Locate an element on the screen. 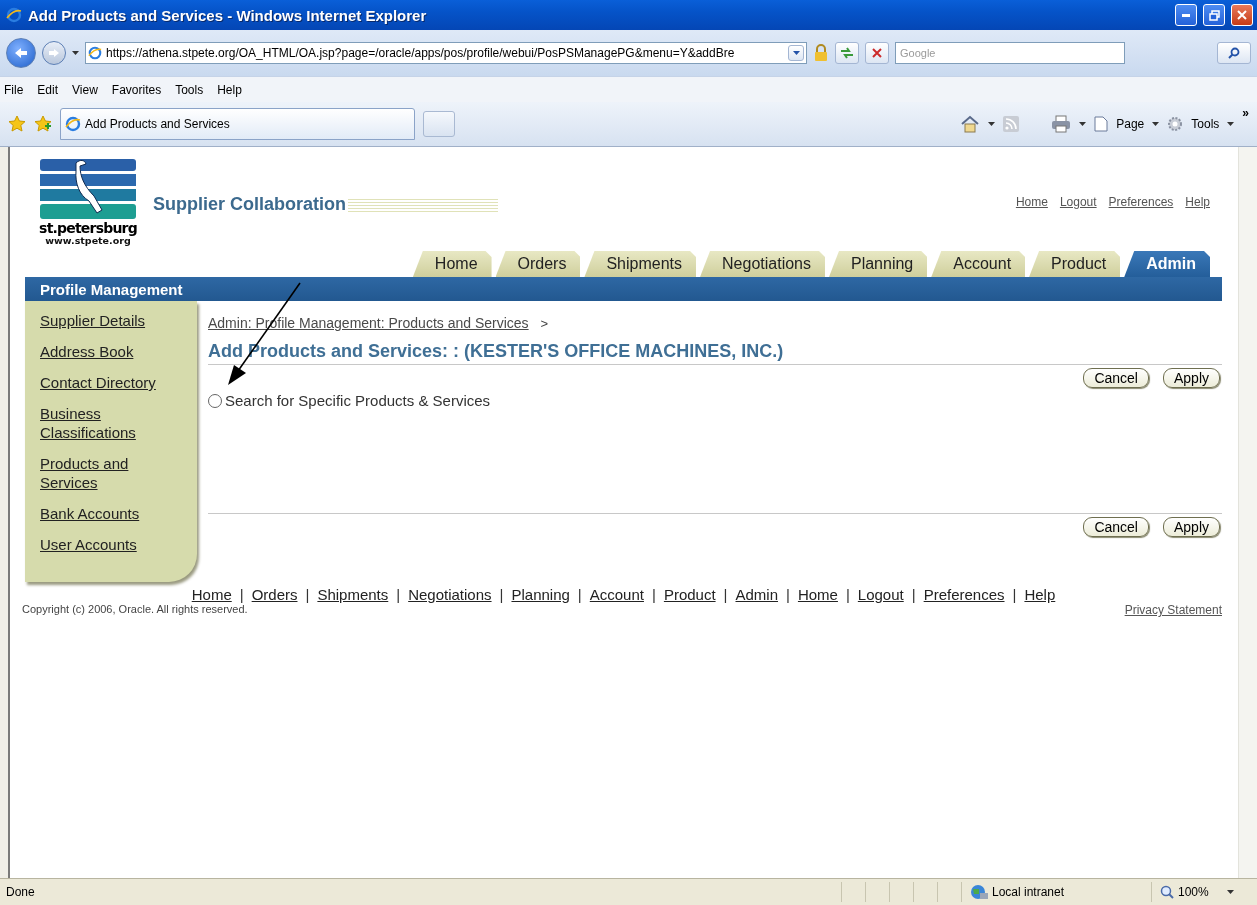 The width and height of the screenshot is (1257, 905). menu-item: Favorites is located at coordinates (136, 89).